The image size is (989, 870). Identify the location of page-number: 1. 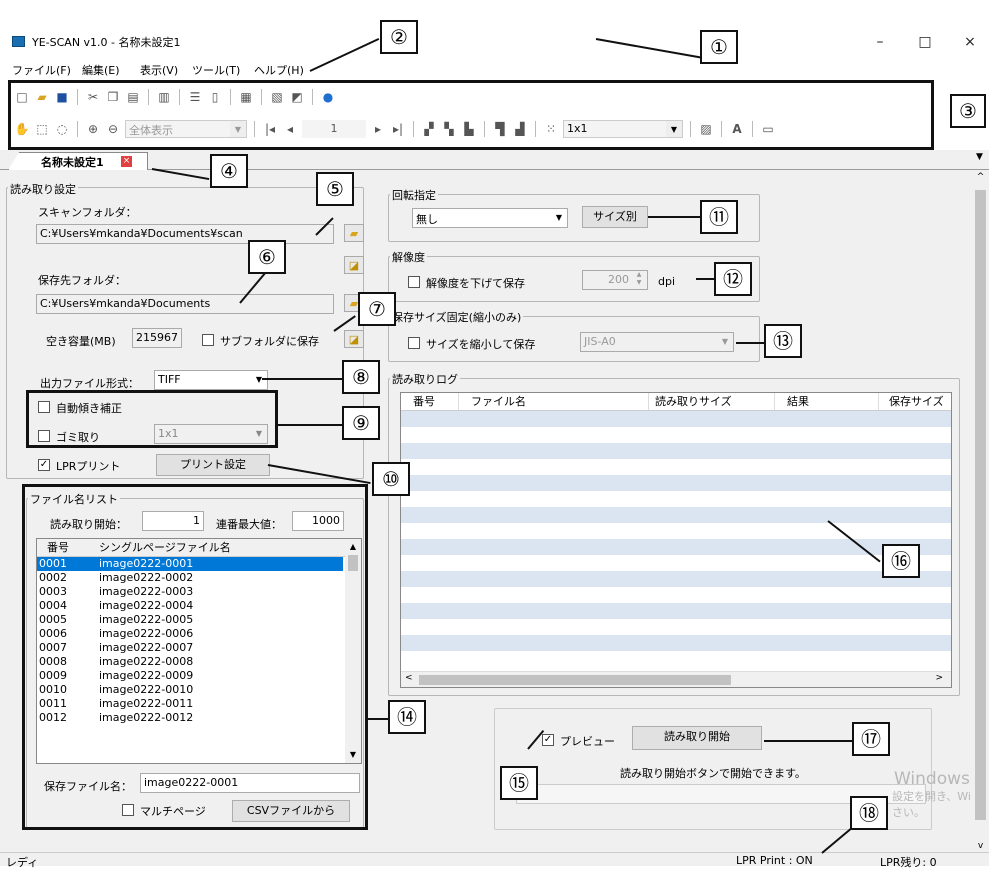
(334, 129).